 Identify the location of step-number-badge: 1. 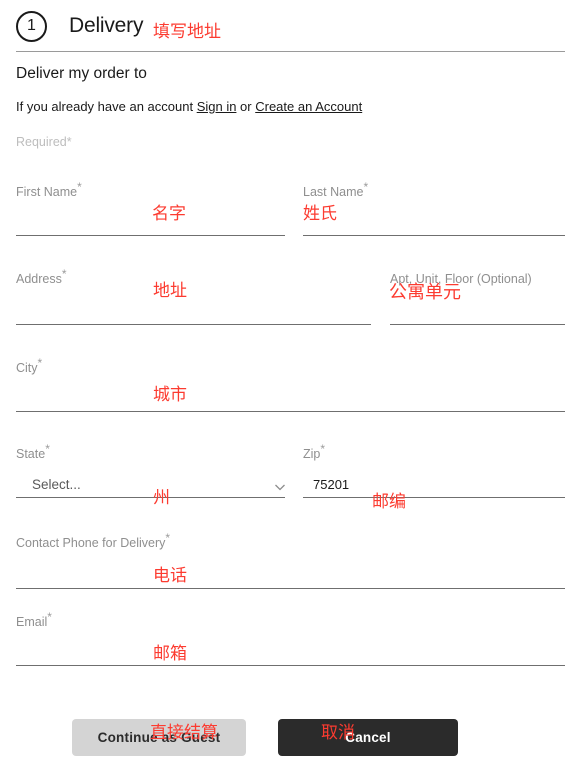
(31, 26).